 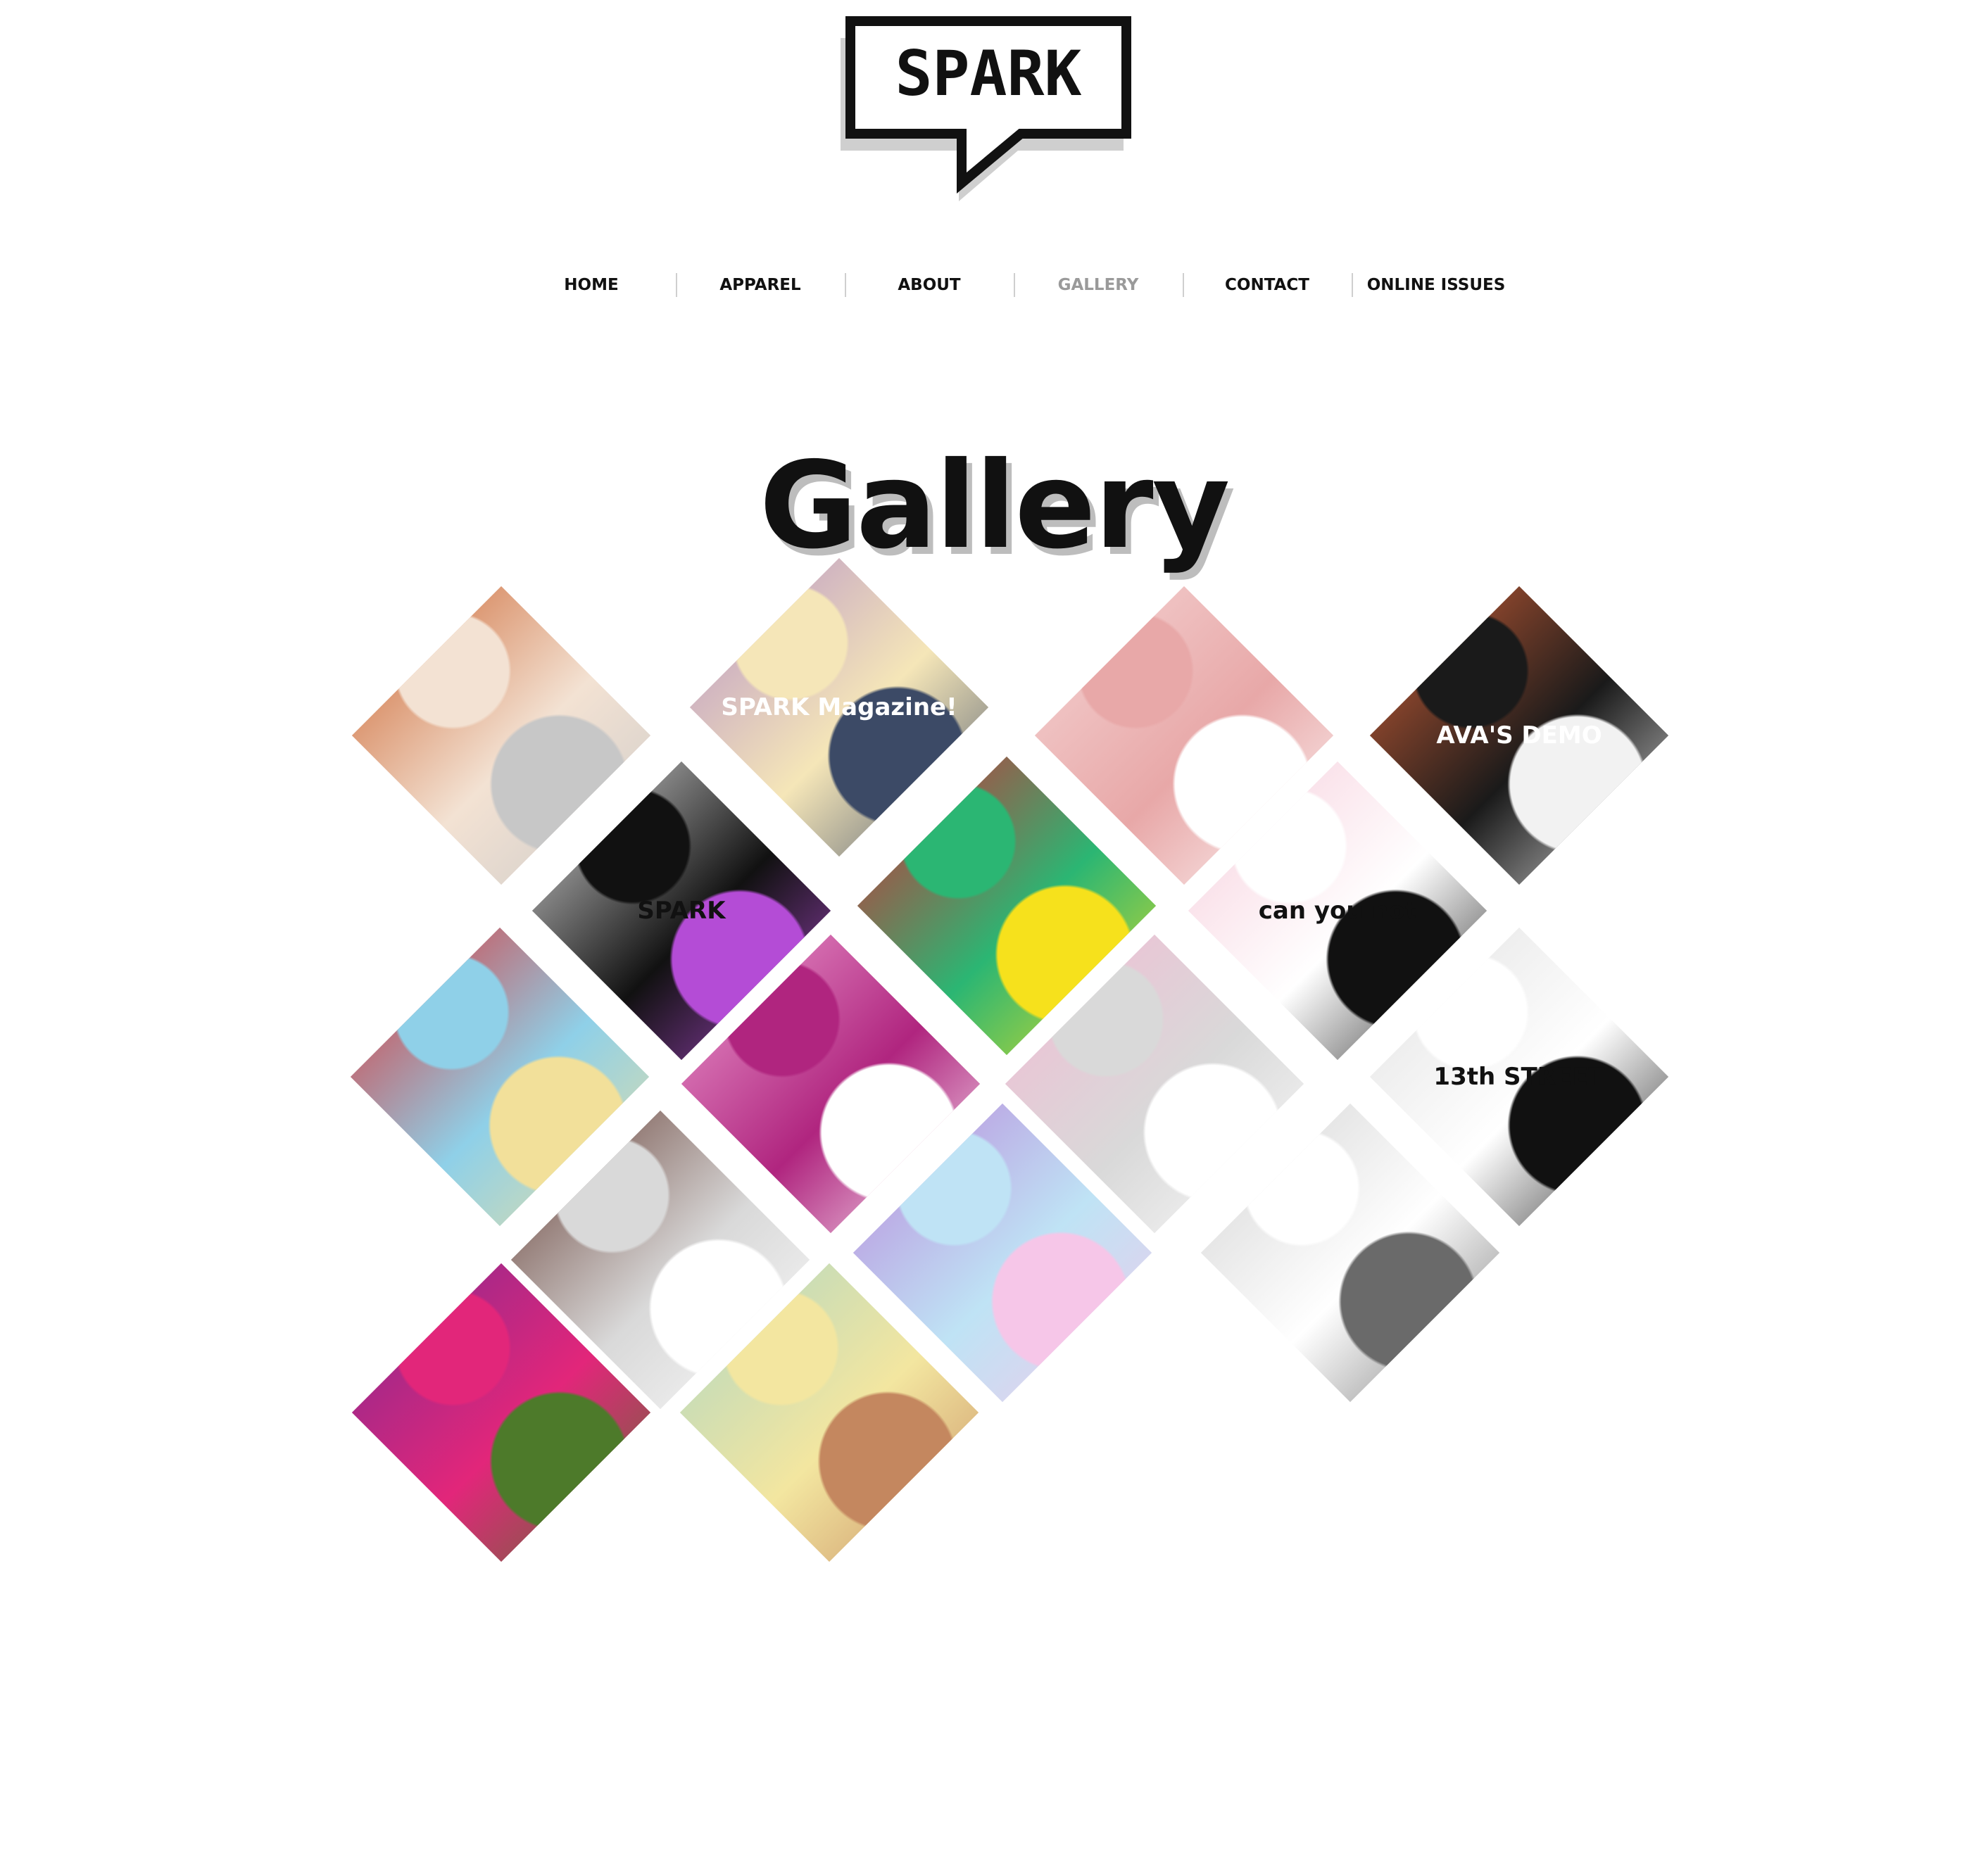 I want to click on gallery-tile-2: SPARK Magazine!, so click(x=839, y=707).